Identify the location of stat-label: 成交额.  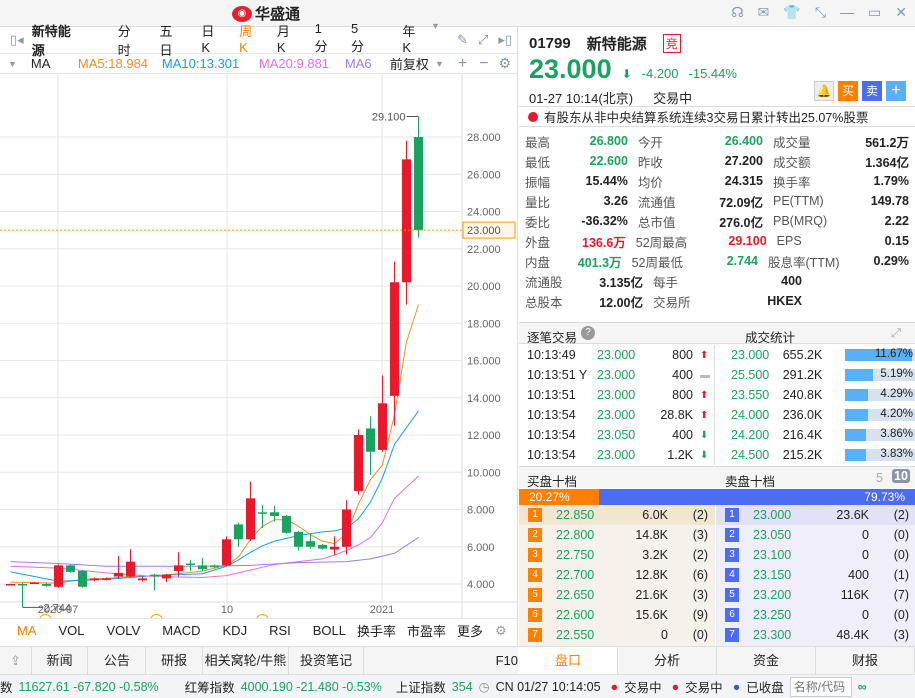
(791, 162).